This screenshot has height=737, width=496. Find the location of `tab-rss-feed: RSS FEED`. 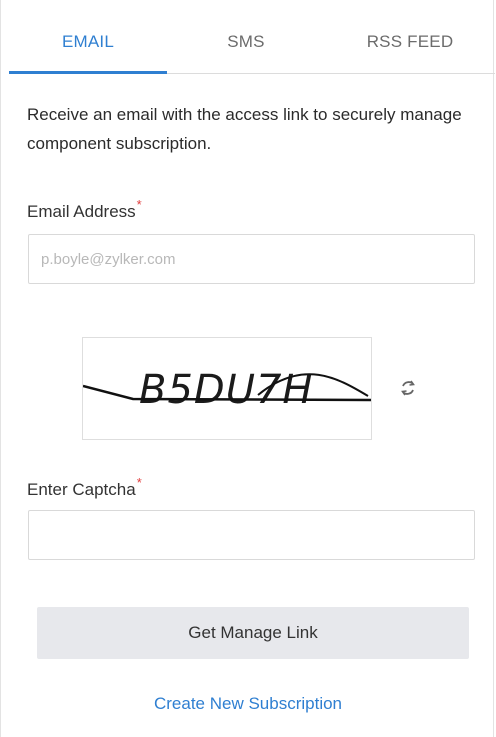

tab-rss-feed: RSS FEED is located at coordinates (410, 36).